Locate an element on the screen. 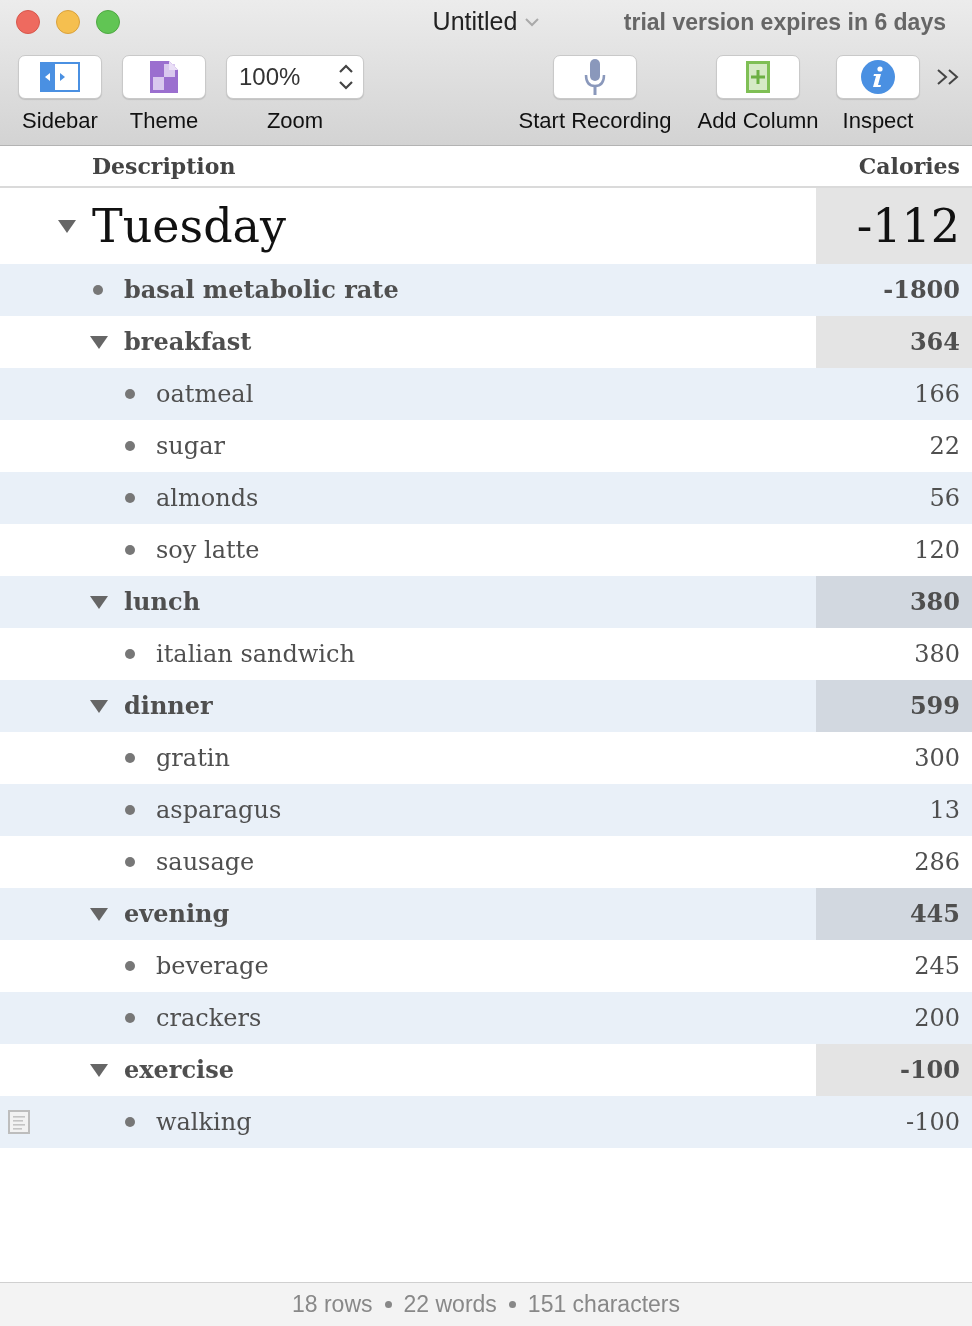 The width and height of the screenshot is (972, 1326). calories-value: -1800 is located at coordinates (921, 290).